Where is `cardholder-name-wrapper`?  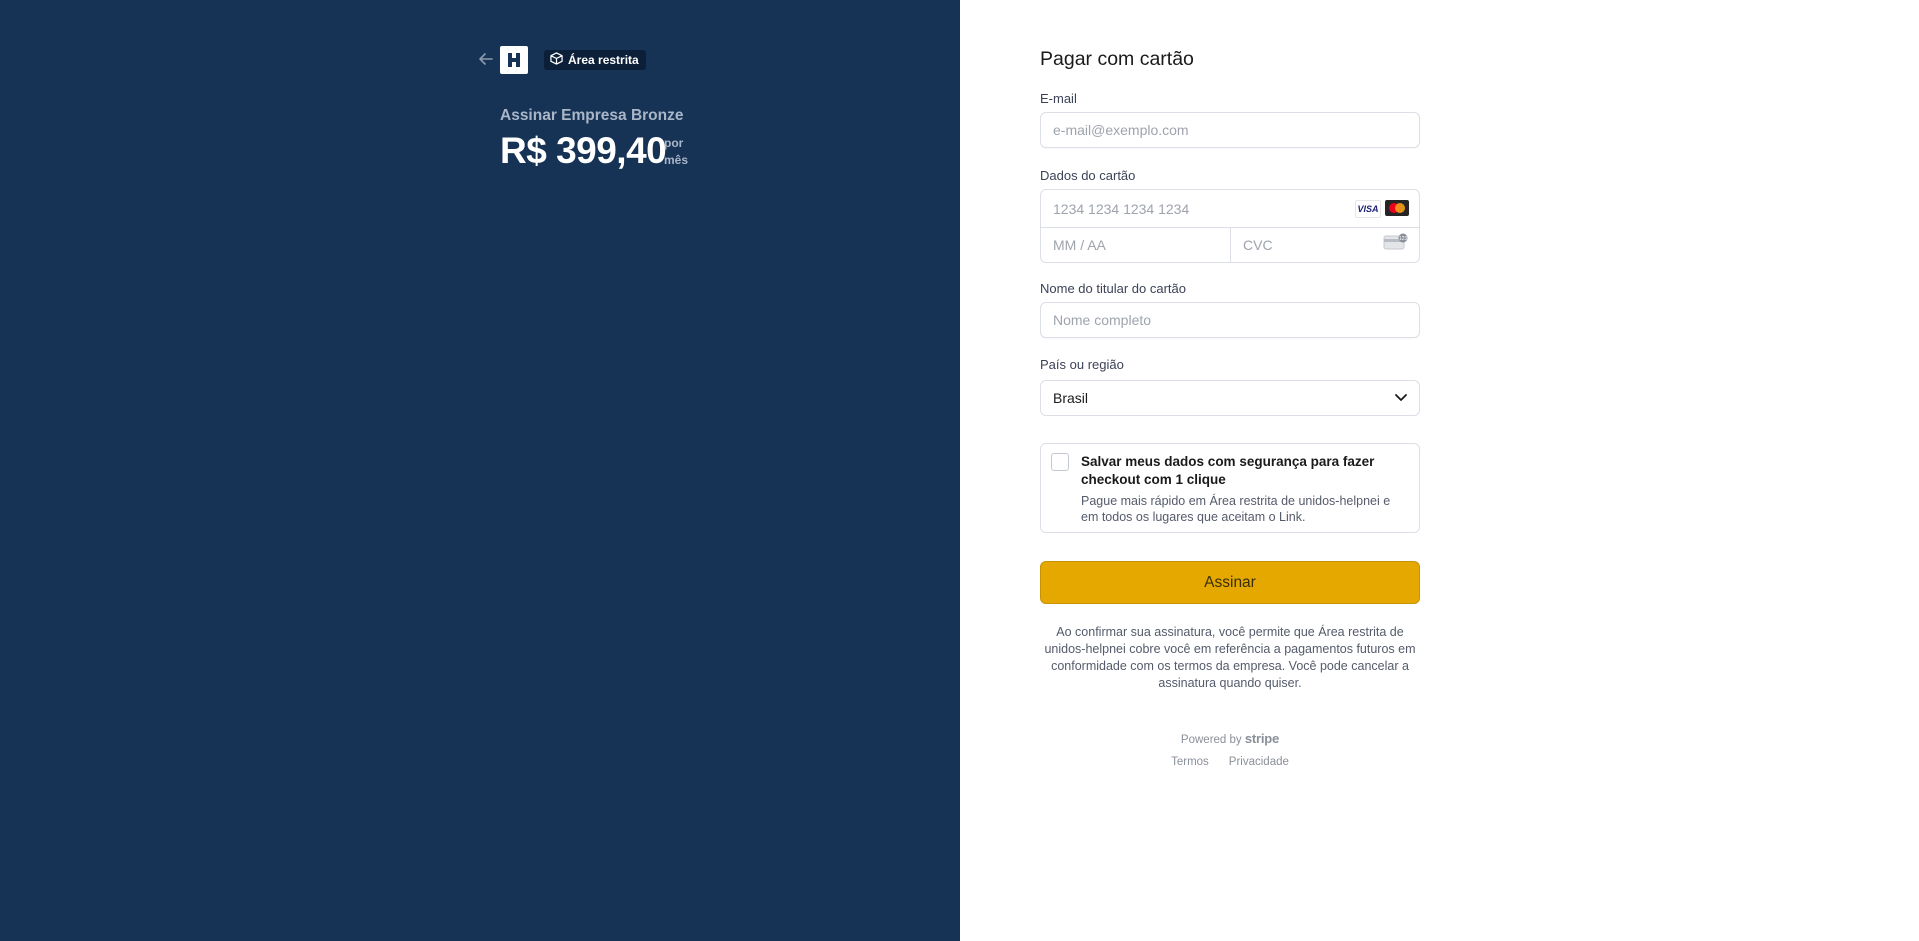 cardholder-name-wrapper is located at coordinates (1230, 320).